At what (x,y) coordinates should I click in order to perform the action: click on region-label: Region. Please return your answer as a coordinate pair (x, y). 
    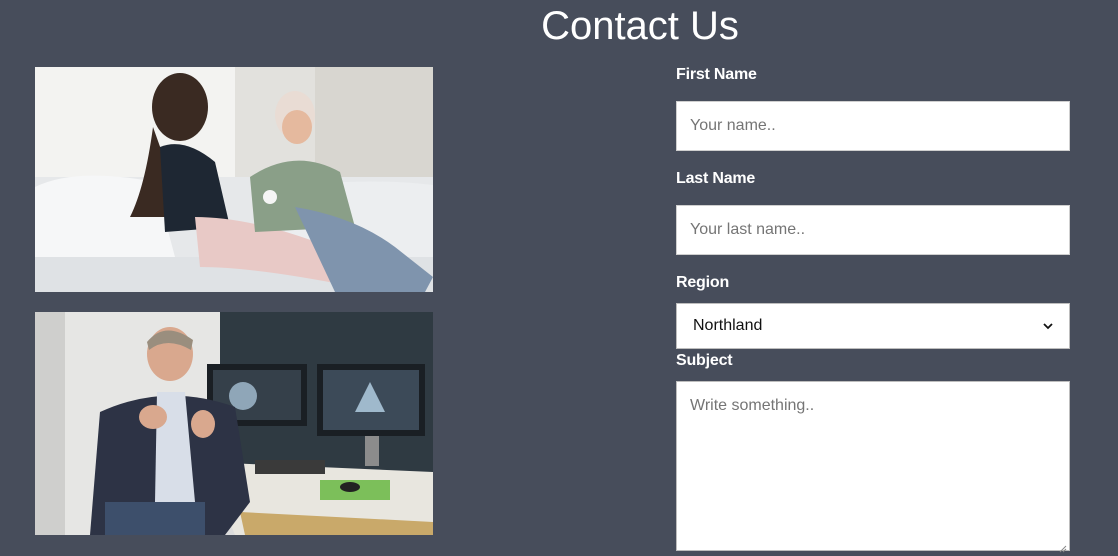
    Looking at the image, I should click on (703, 282).